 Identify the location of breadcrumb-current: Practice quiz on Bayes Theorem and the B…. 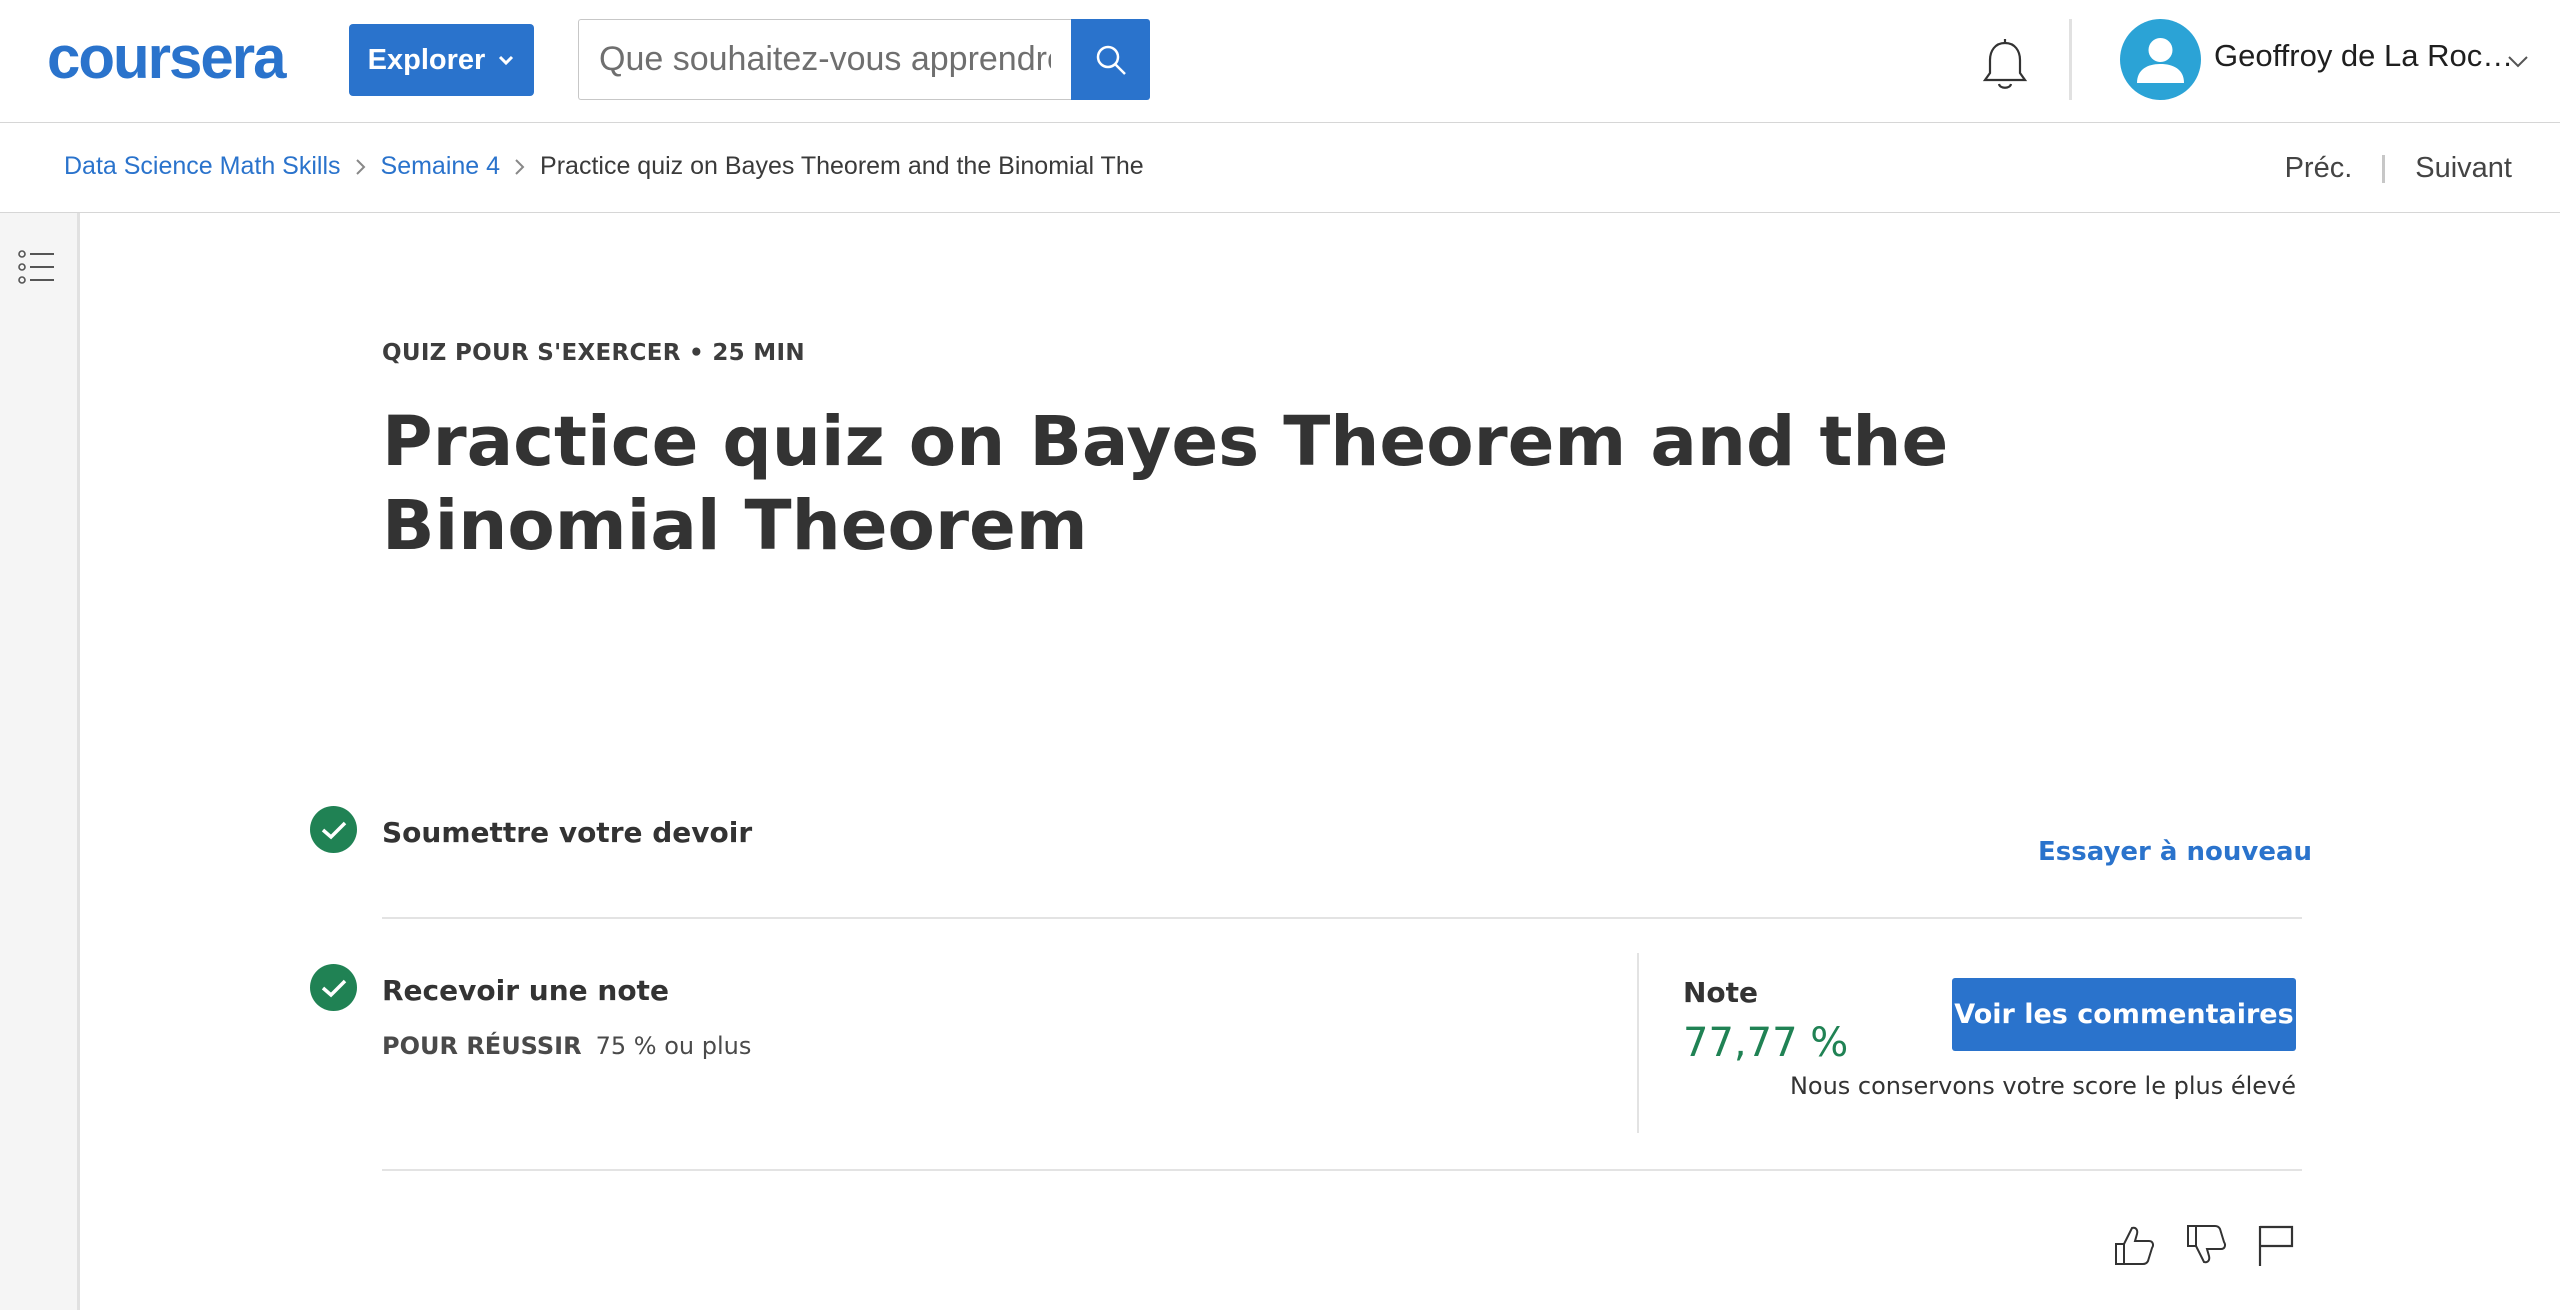
(842, 166).